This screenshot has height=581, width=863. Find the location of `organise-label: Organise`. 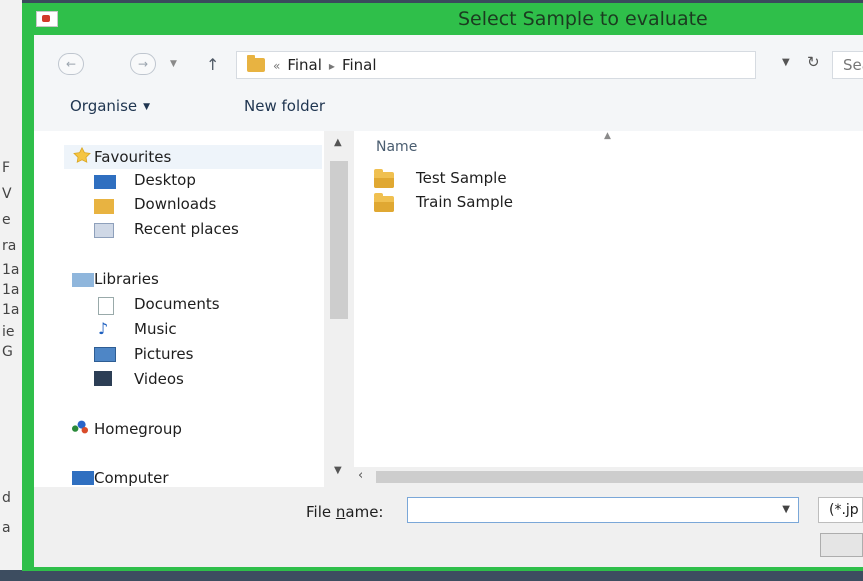

organise-label: Organise is located at coordinates (104, 106).